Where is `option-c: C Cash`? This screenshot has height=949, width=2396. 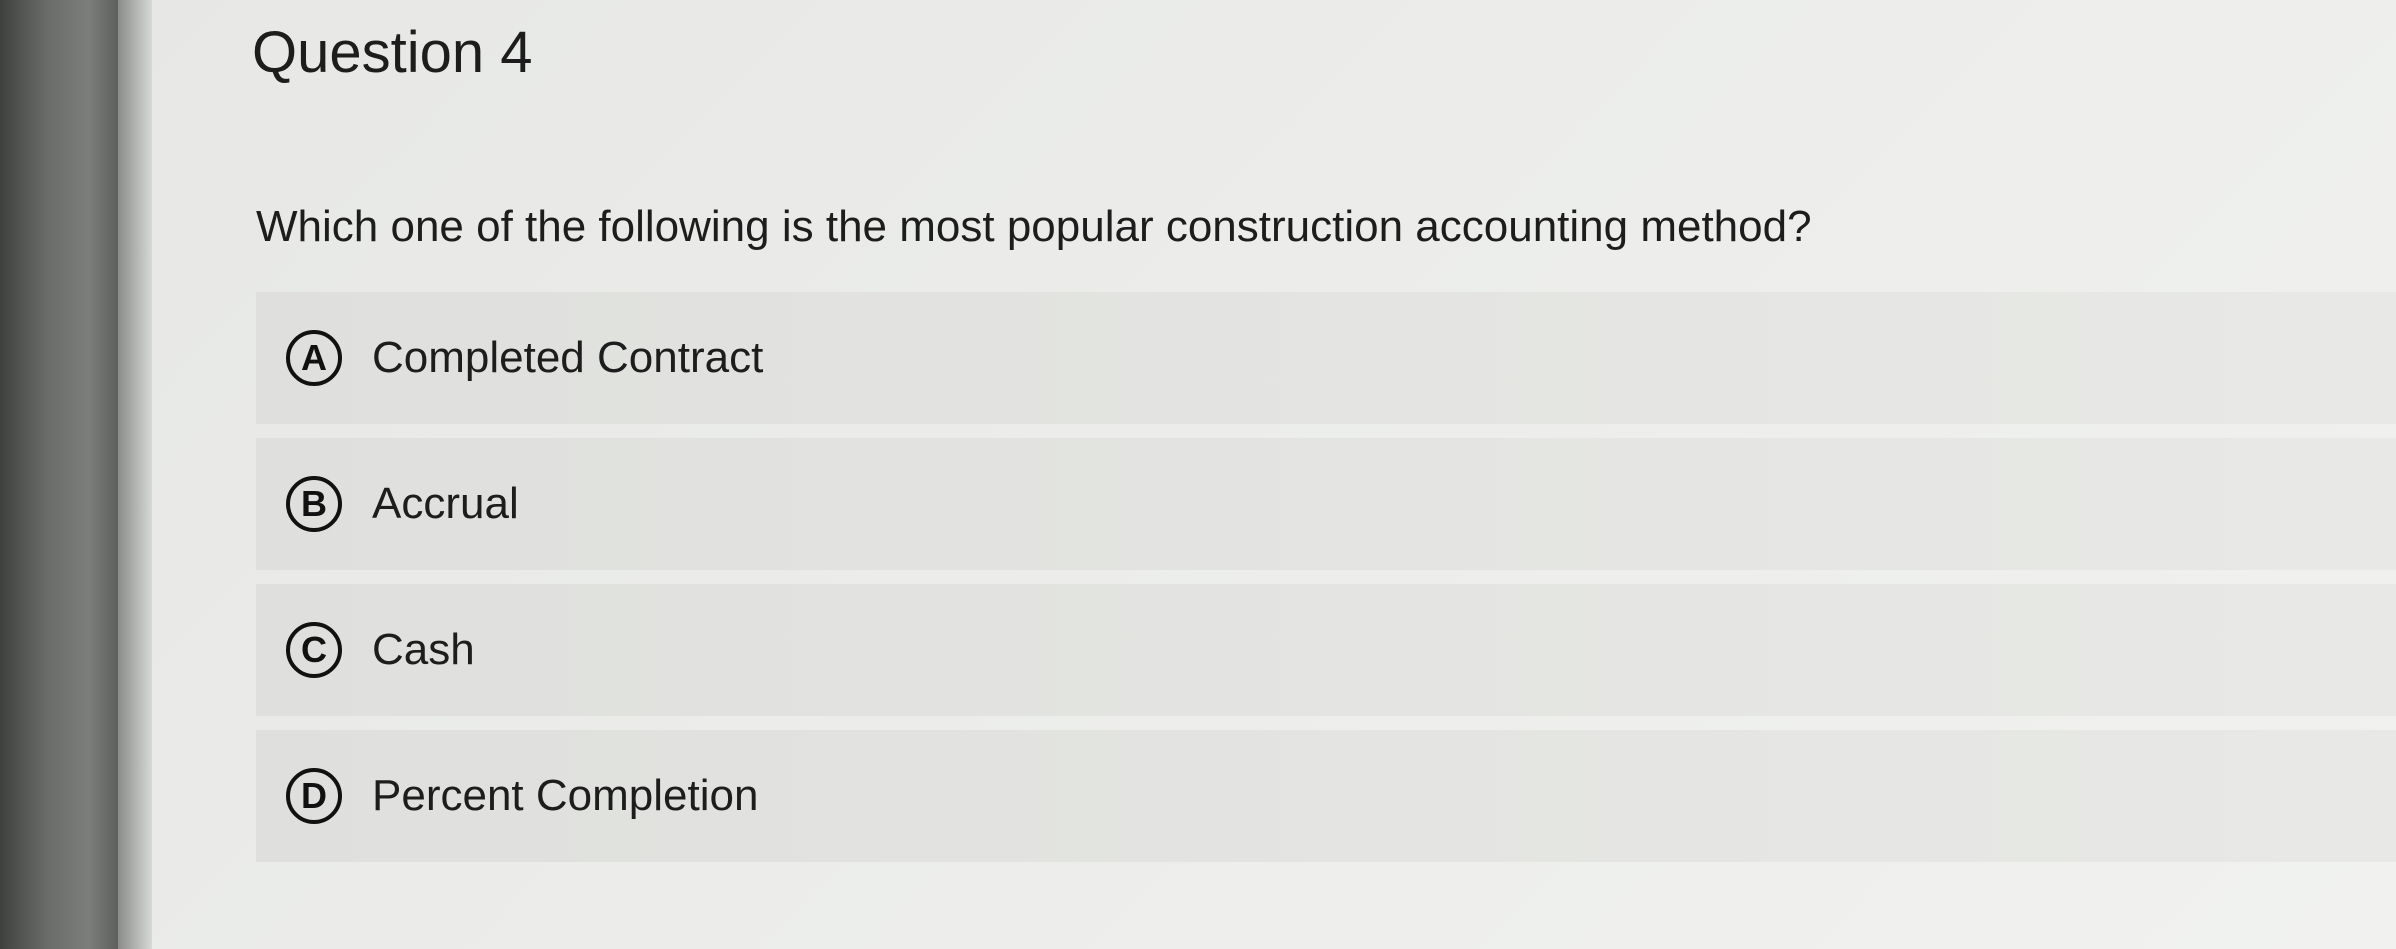
option-c: C Cash is located at coordinates (1326, 650).